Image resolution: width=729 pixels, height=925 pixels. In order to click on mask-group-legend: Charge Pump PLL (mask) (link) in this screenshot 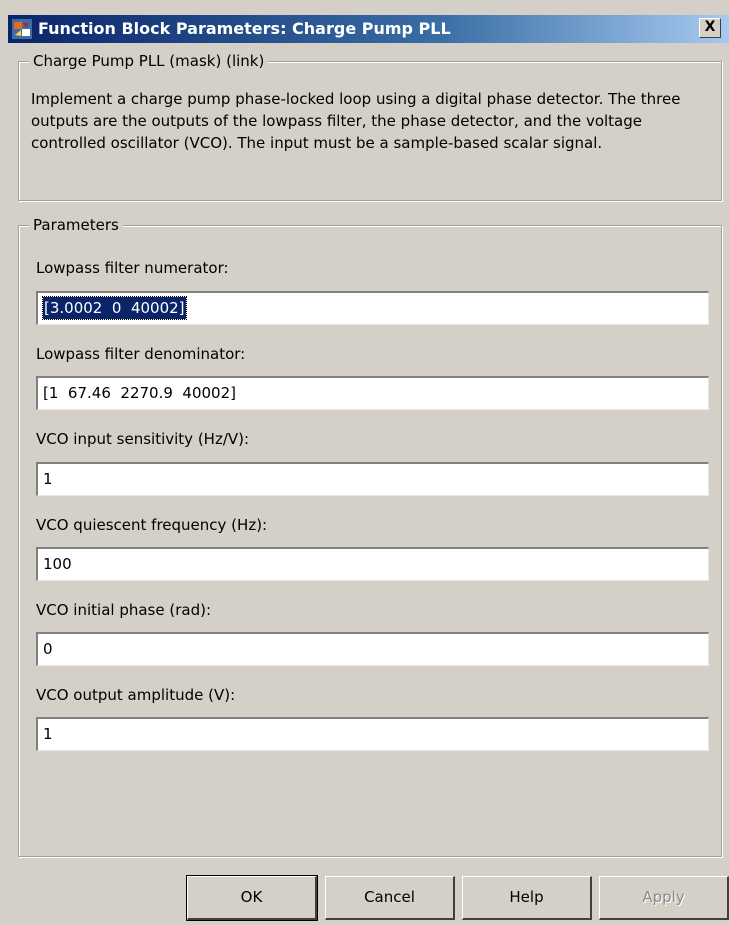, I will do `click(149, 61)`.